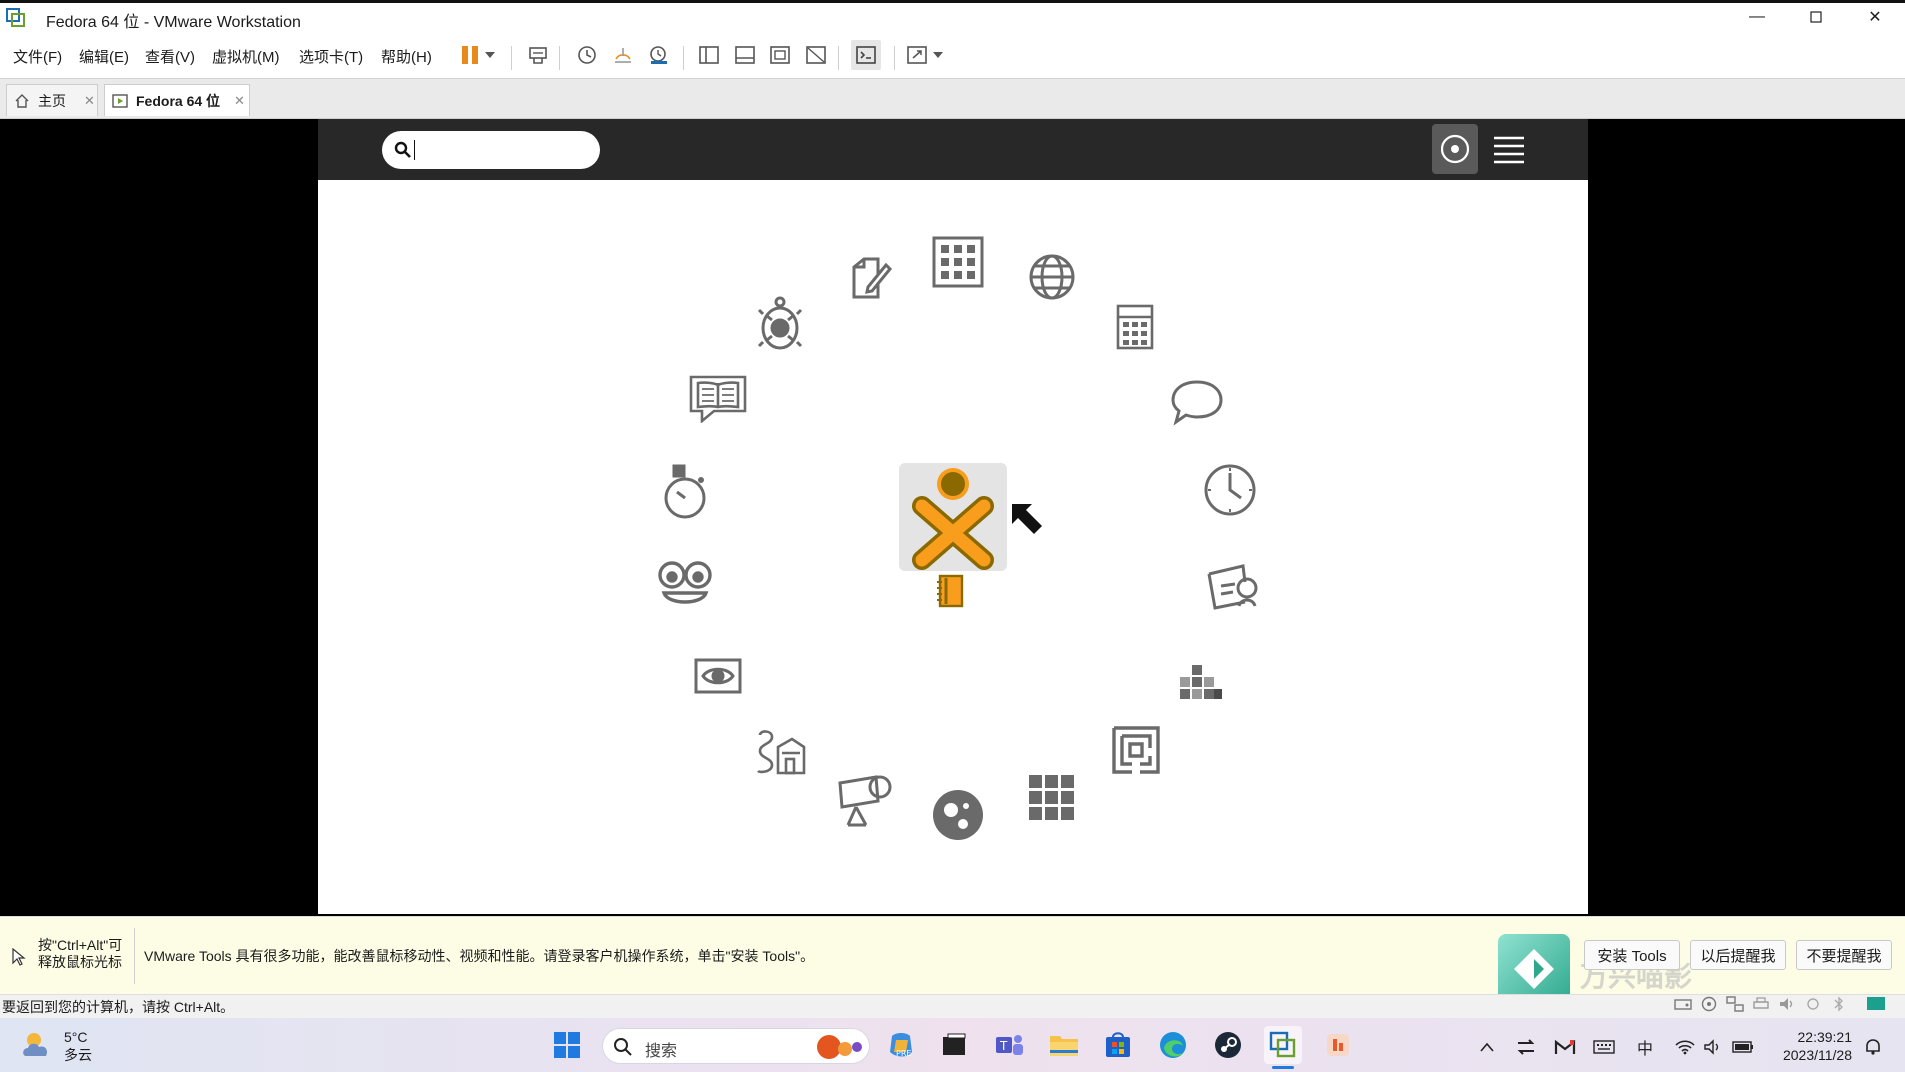  I want to click on search-input, so click(491, 150).